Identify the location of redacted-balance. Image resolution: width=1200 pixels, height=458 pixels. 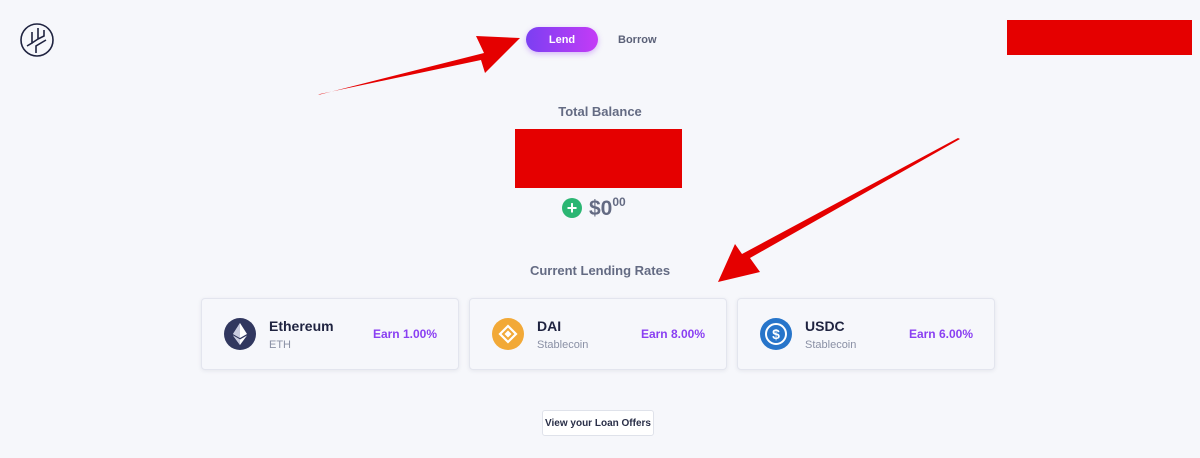
(598, 158).